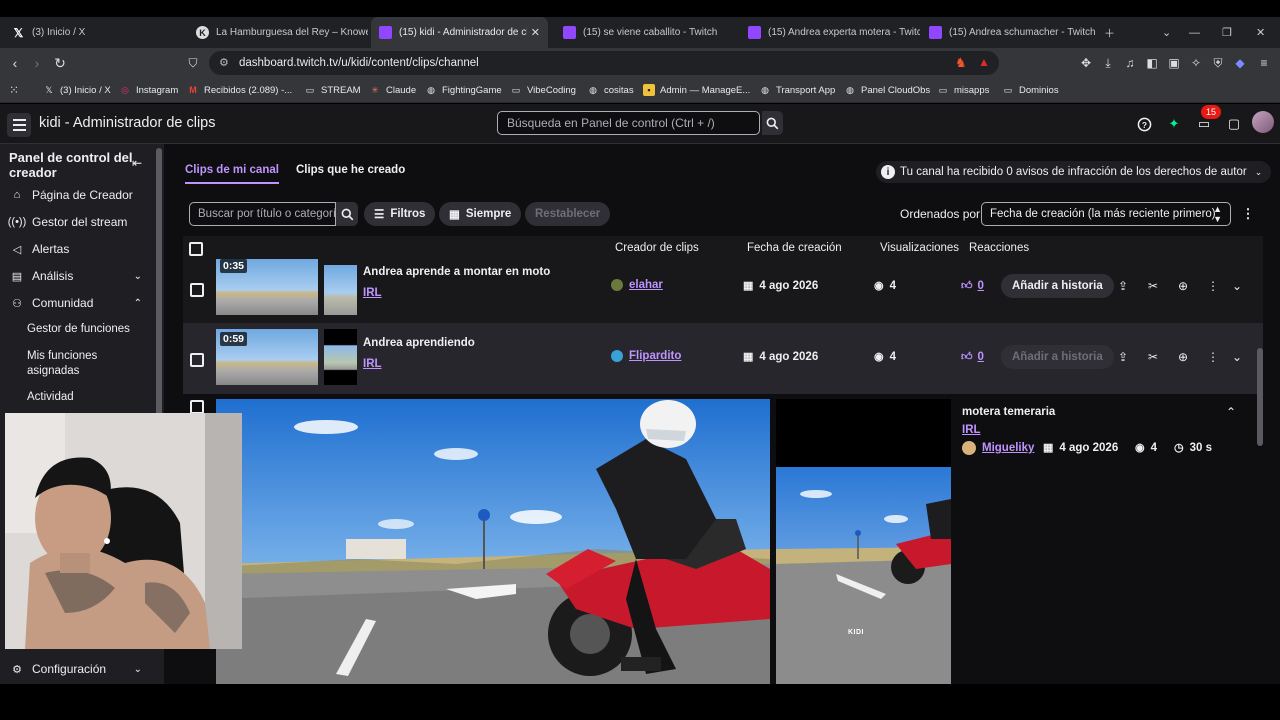 Image resolution: width=1280 pixels, height=720 pixels. Describe the element at coordinates (159, 282) in the screenshot. I see `sidebar-scrollbar` at that location.